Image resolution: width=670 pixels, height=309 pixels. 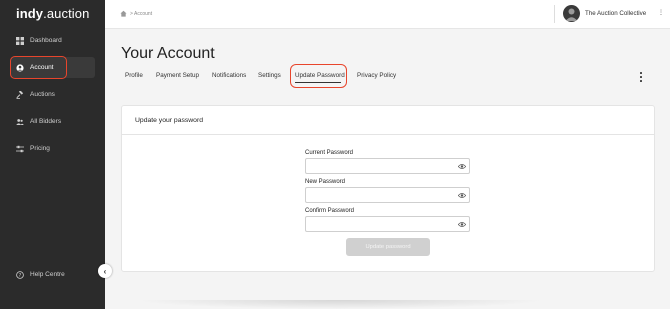 I want to click on update-password-button: Update password, so click(x=388, y=247).